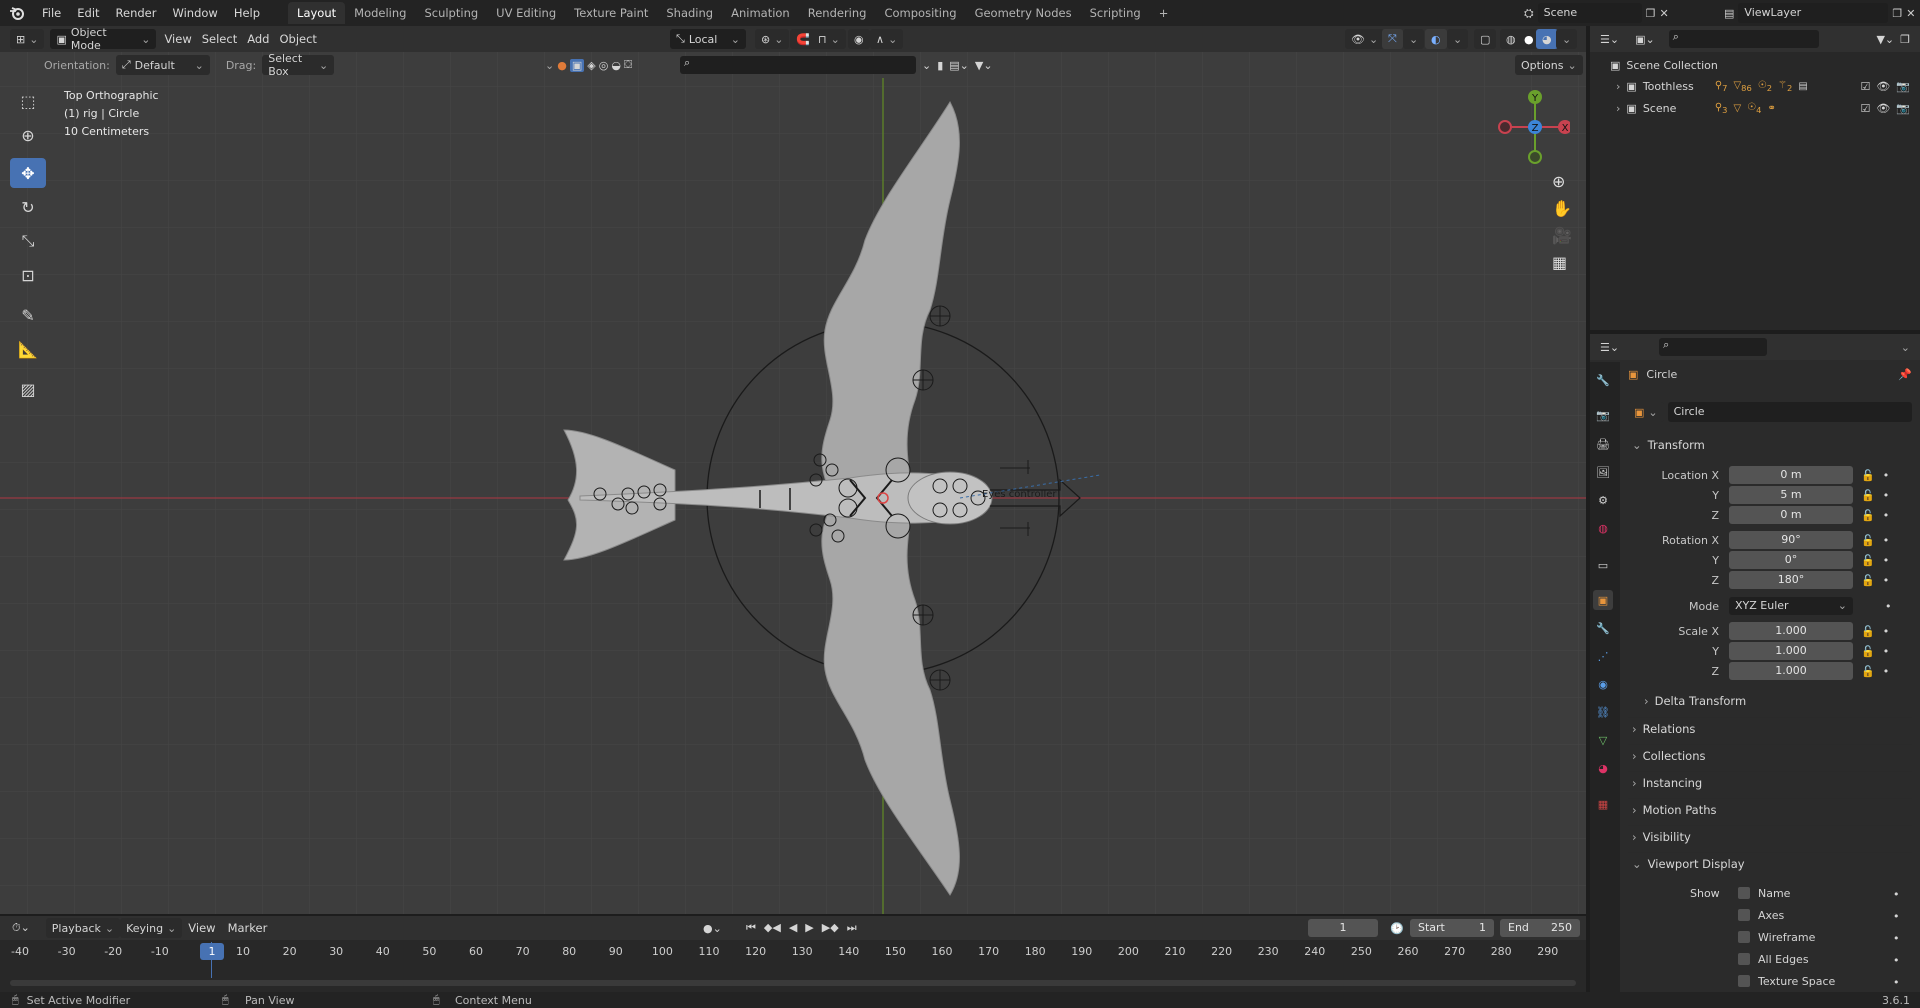  Describe the element at coordinates (1589, 13) in the screenshot. I see `scene-name-field: Scene` at that location.